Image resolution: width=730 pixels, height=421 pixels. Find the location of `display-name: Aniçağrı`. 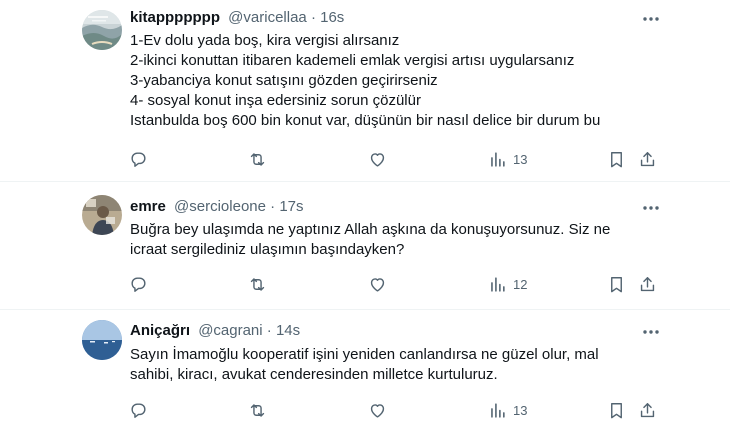

display-name: Aniçağrı is located at coordinates (160, 330).